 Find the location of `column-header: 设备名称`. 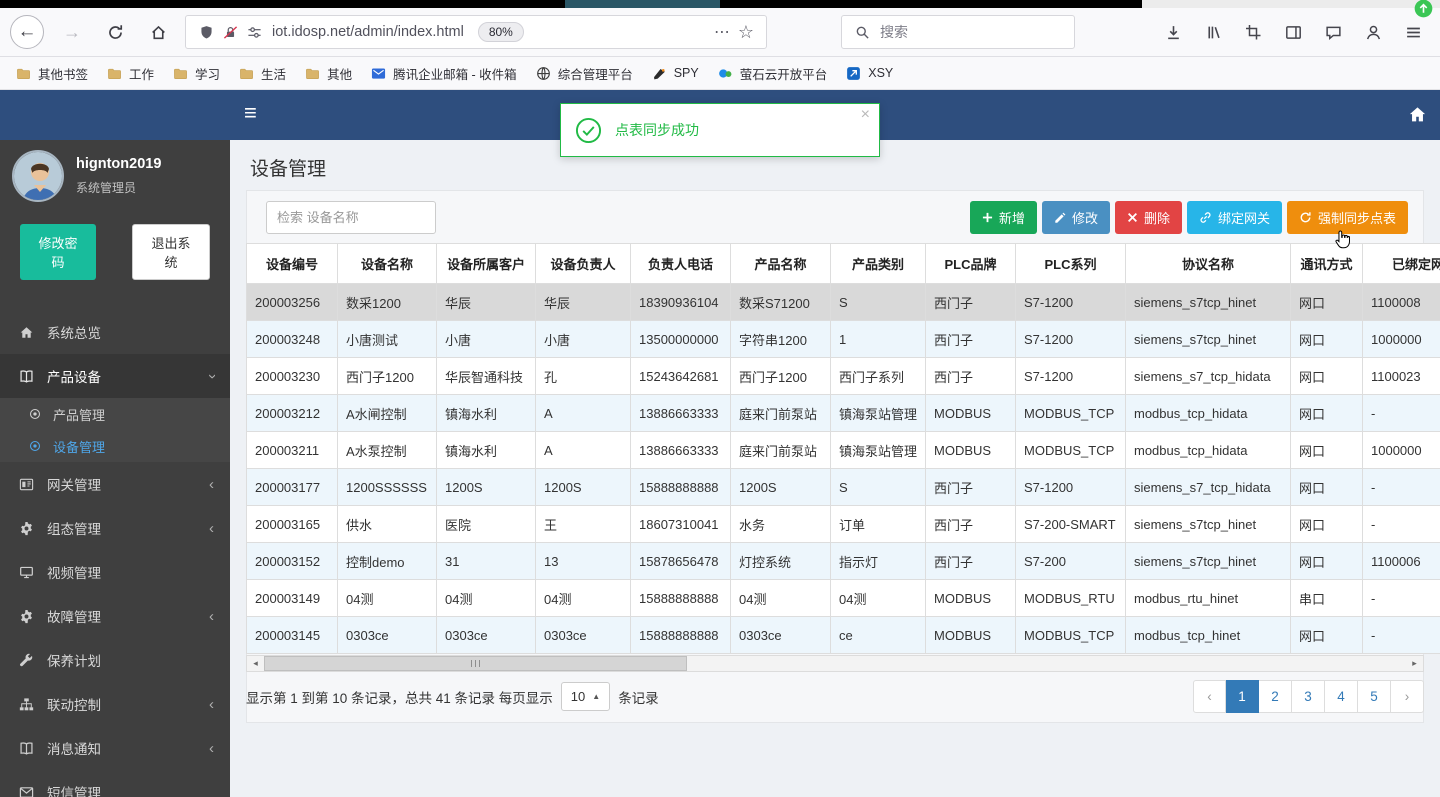

column-header: 设备名称 is located at coordinates (387, 263).